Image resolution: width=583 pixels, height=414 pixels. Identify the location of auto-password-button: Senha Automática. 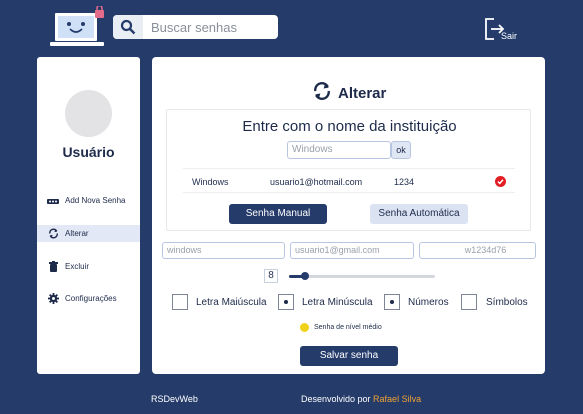
(419, 214).